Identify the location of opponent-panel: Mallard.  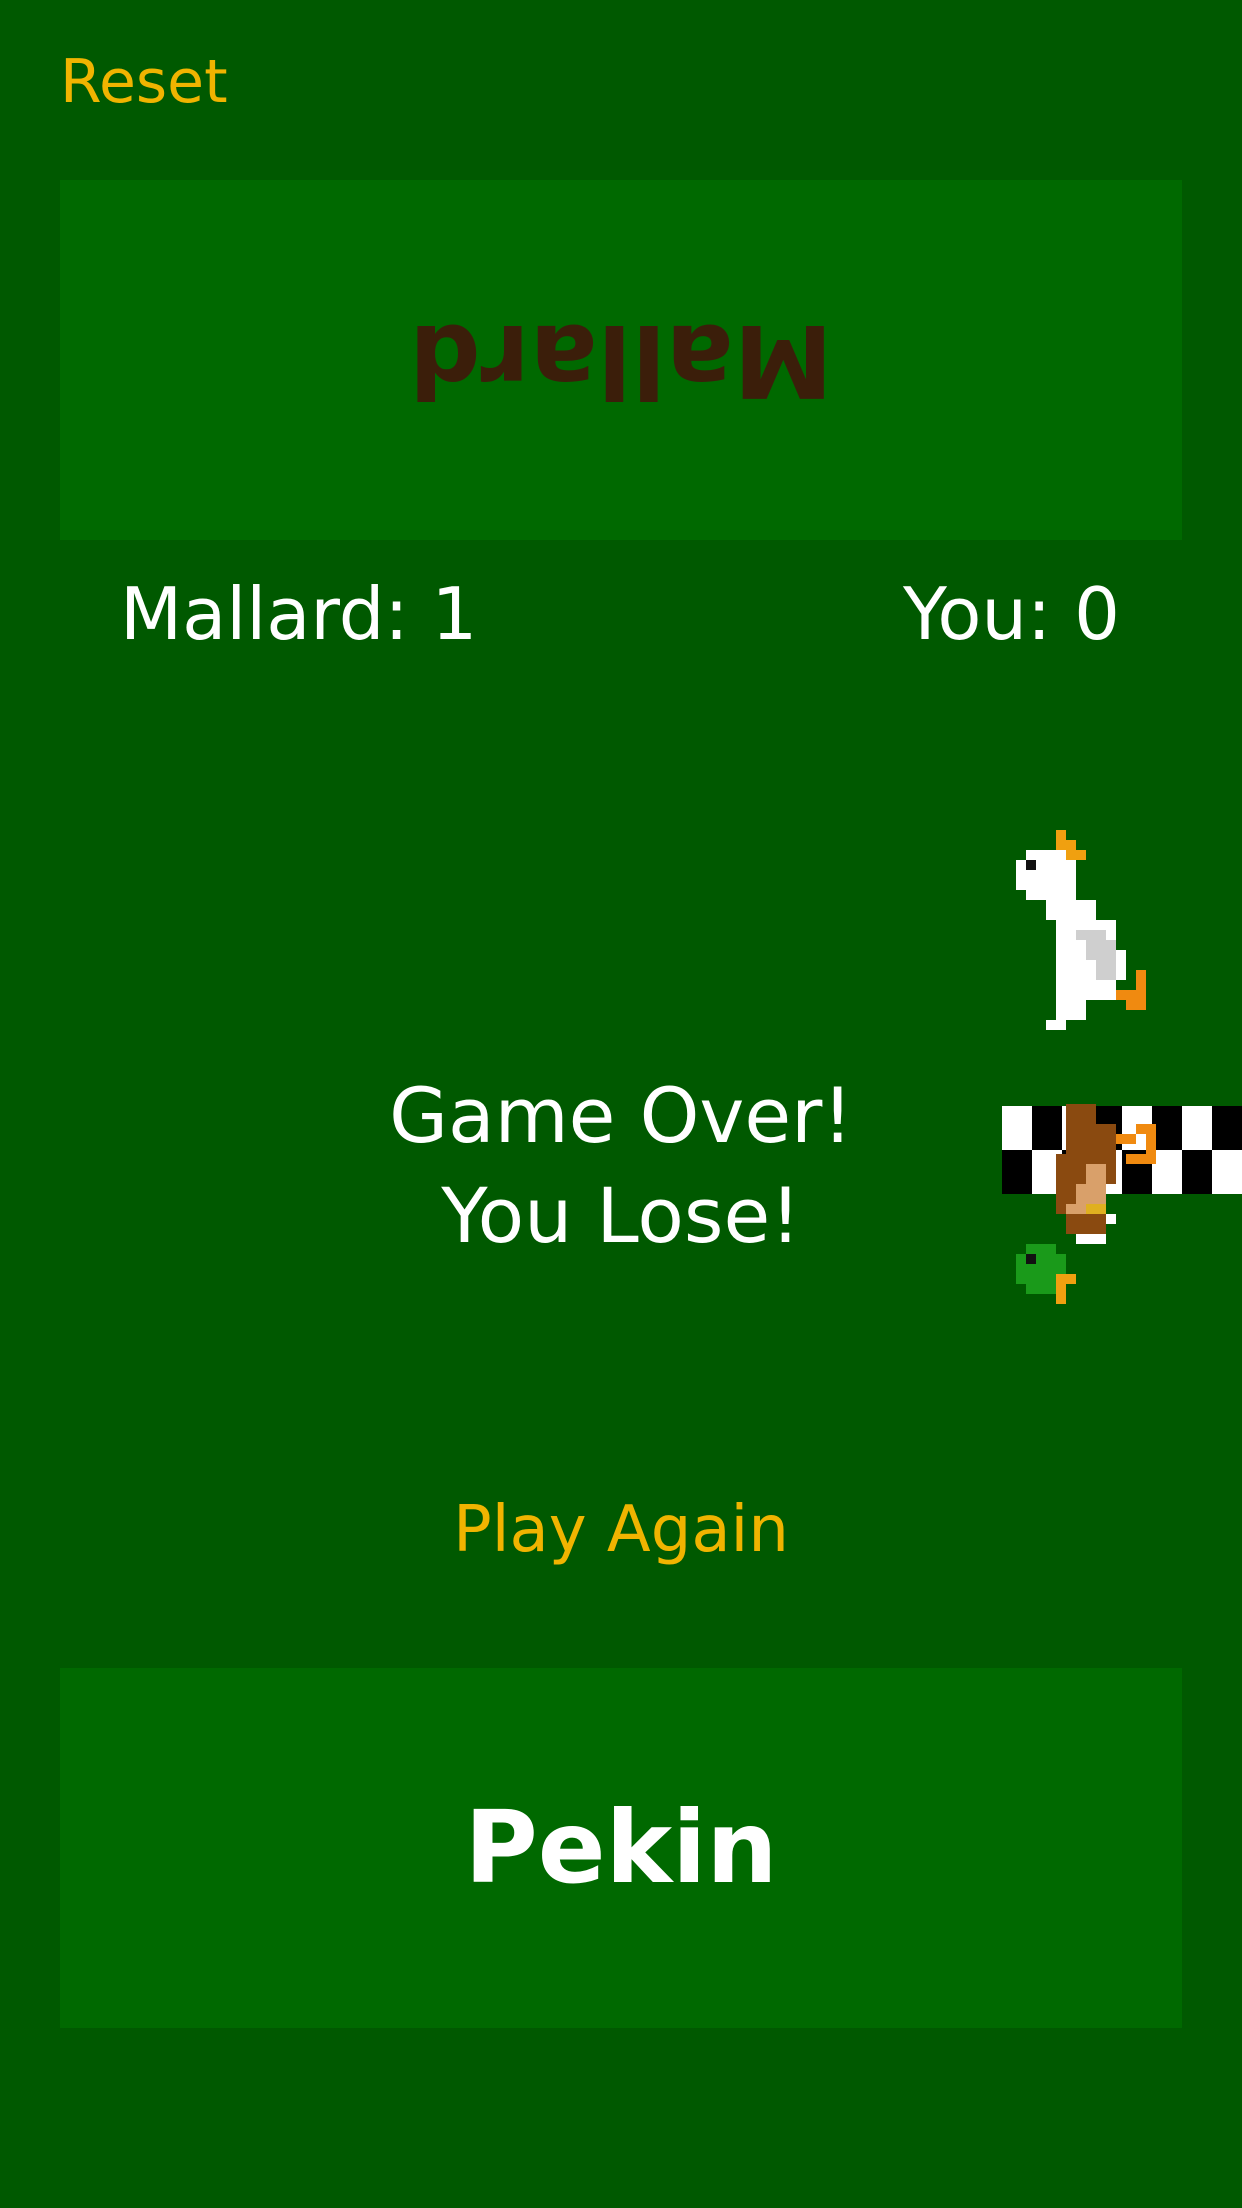
(621, 360).